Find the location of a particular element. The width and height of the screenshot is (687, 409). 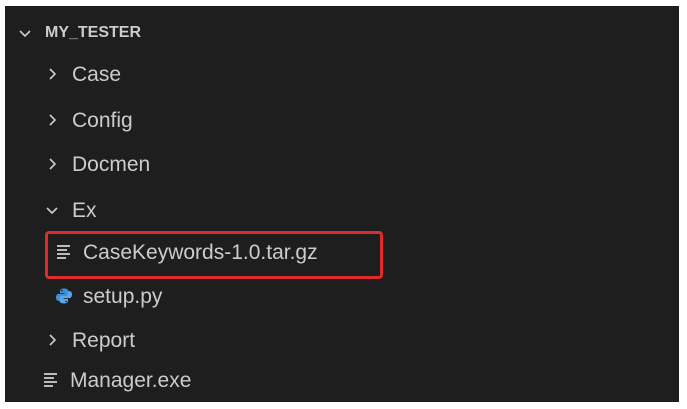

folder-label: Docmen is located at coordinates (111, 164).